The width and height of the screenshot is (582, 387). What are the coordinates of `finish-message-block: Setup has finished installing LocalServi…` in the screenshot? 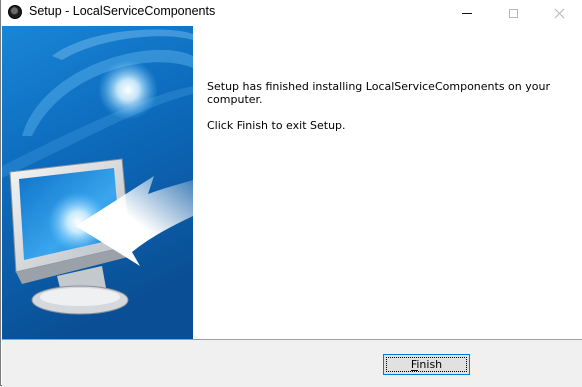 It's located at (382, 112).